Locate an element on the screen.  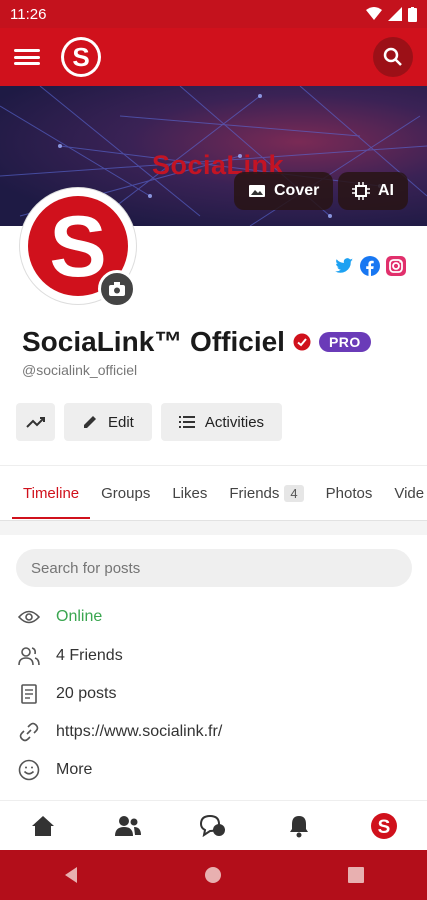
profile-name-row: SociaLink™ Officiel PRO is located at coordinates (196, 342).